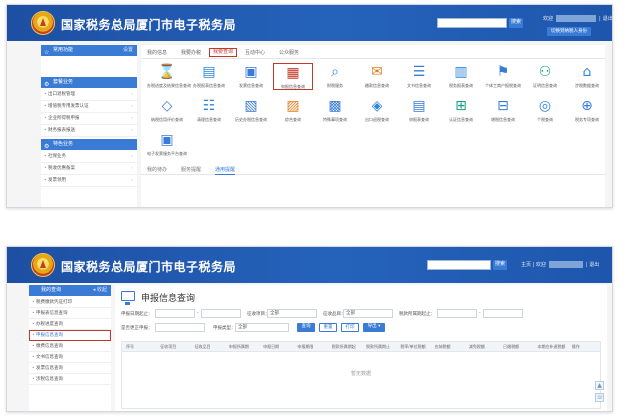  I want to click on table-column-header: 税款所属期止, so click(378, 346).